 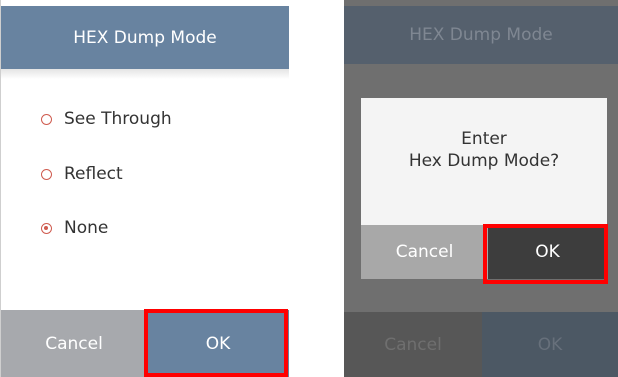 I want to click on option-label: None, so click(x=86, y=228).